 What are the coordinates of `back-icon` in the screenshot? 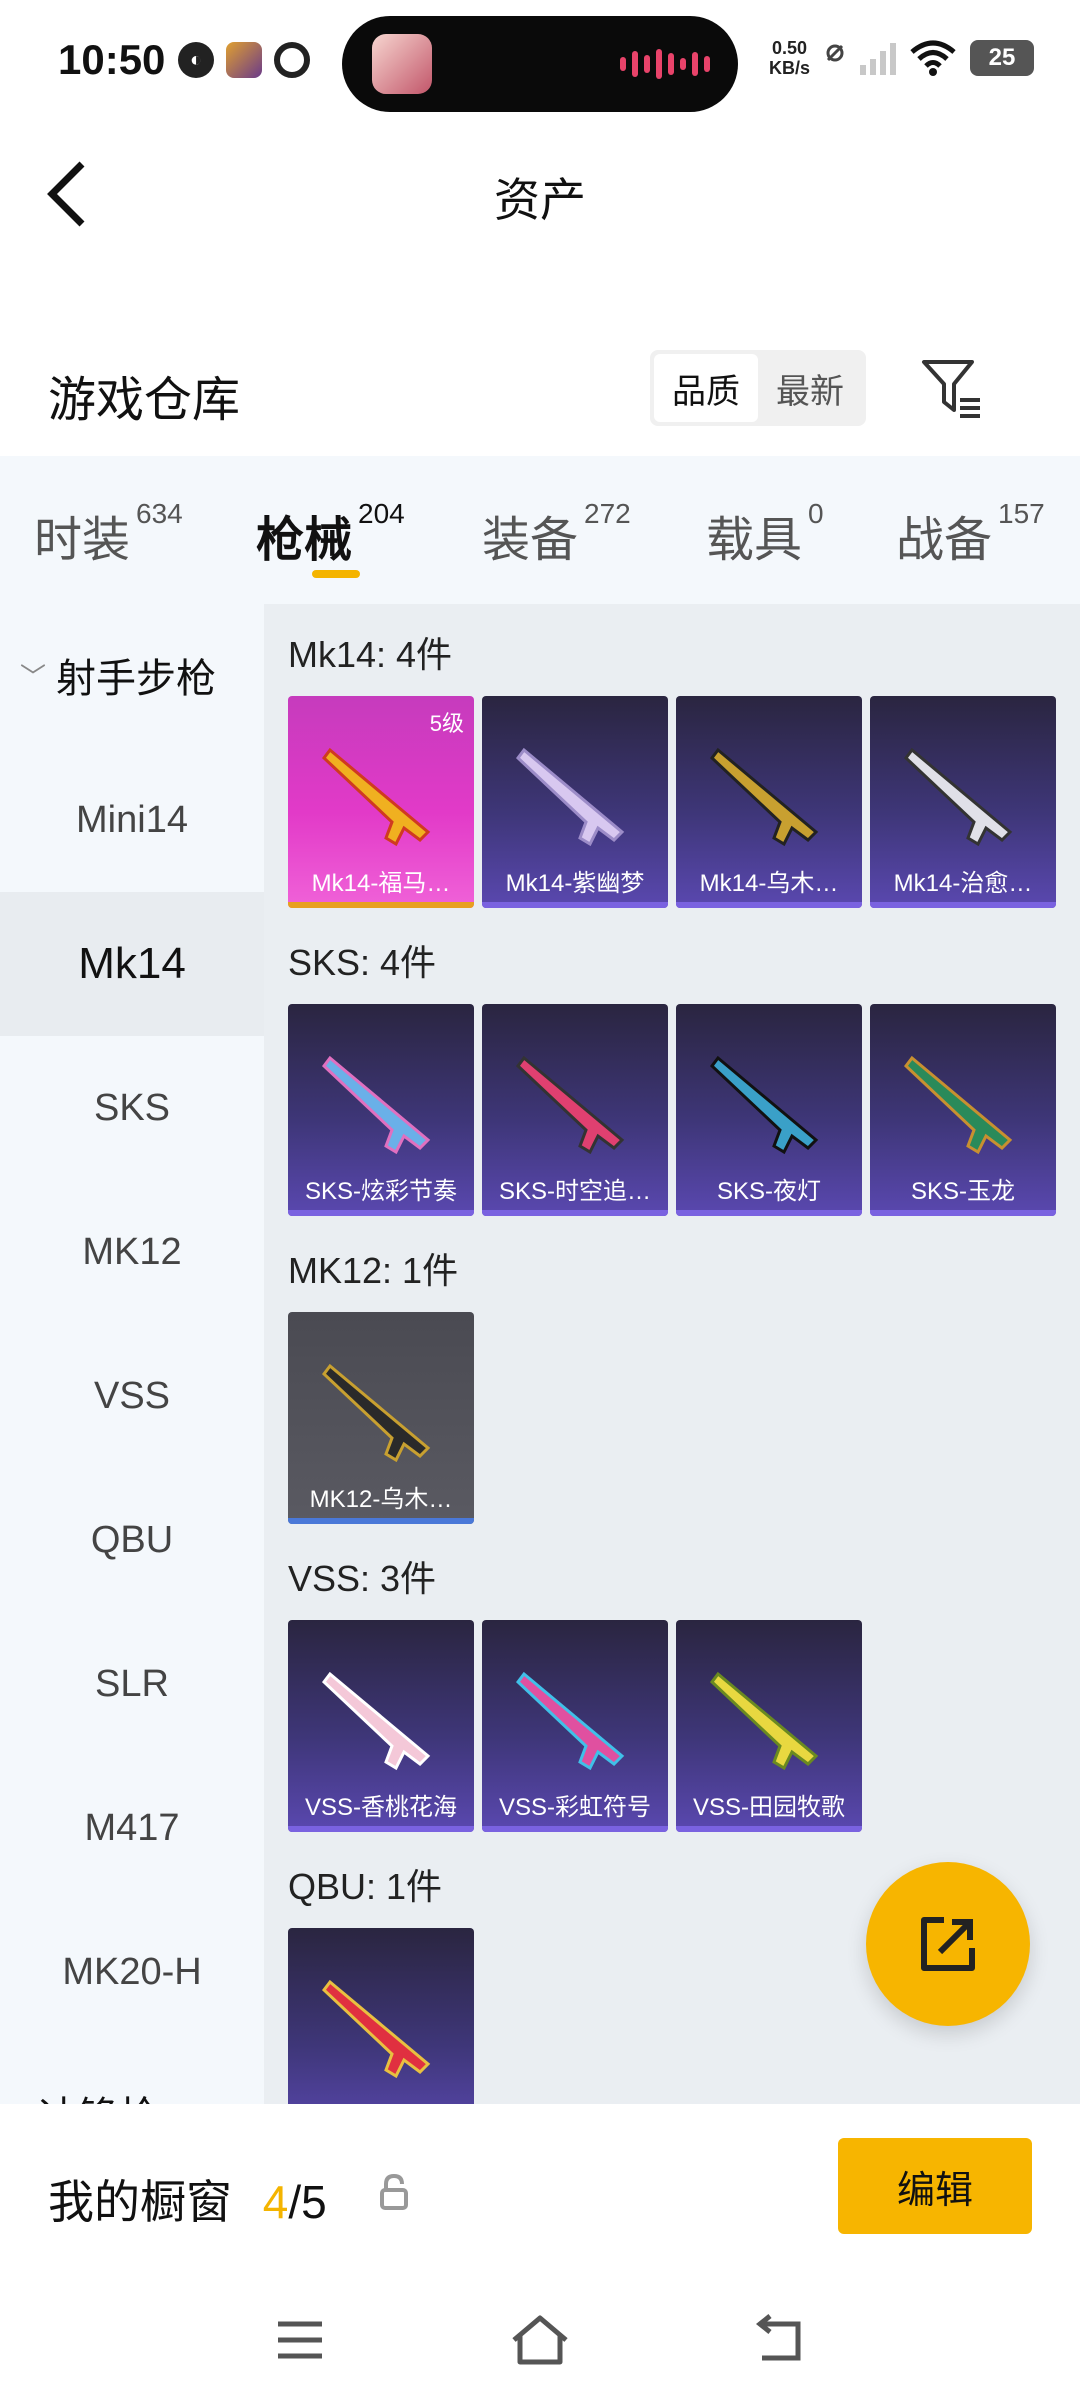 It's located at (780, 2340).